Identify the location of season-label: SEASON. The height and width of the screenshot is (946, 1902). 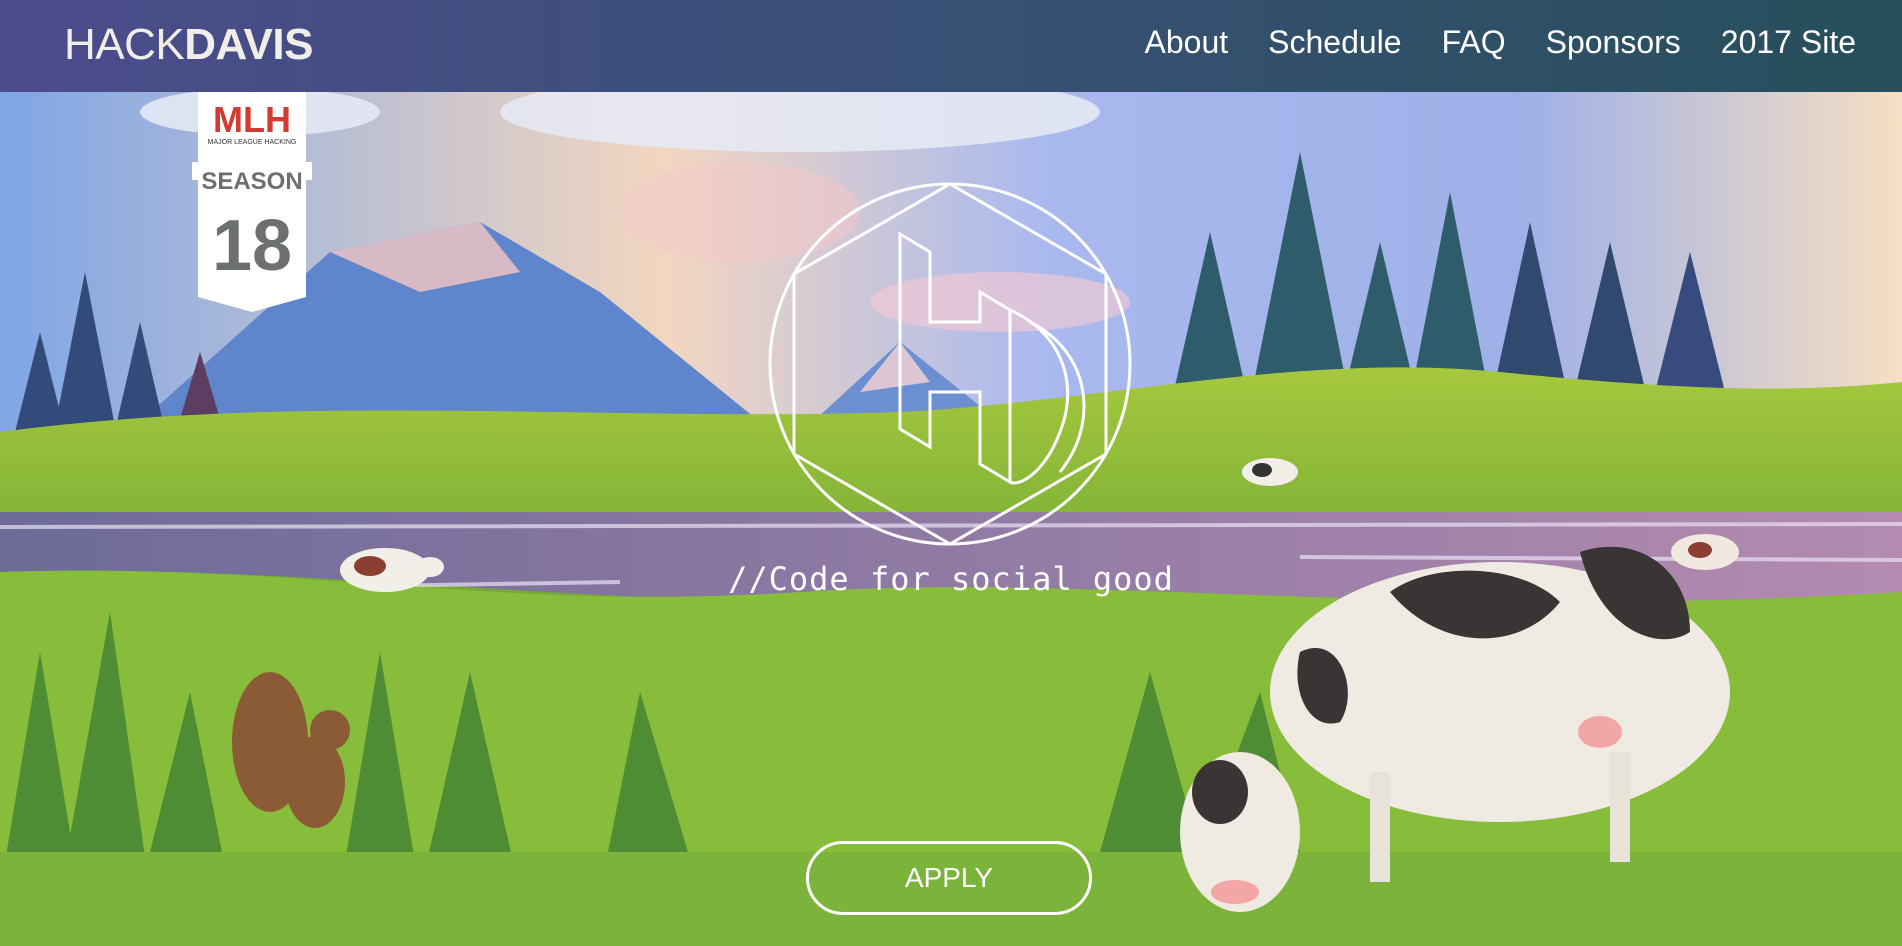
(251, 181).